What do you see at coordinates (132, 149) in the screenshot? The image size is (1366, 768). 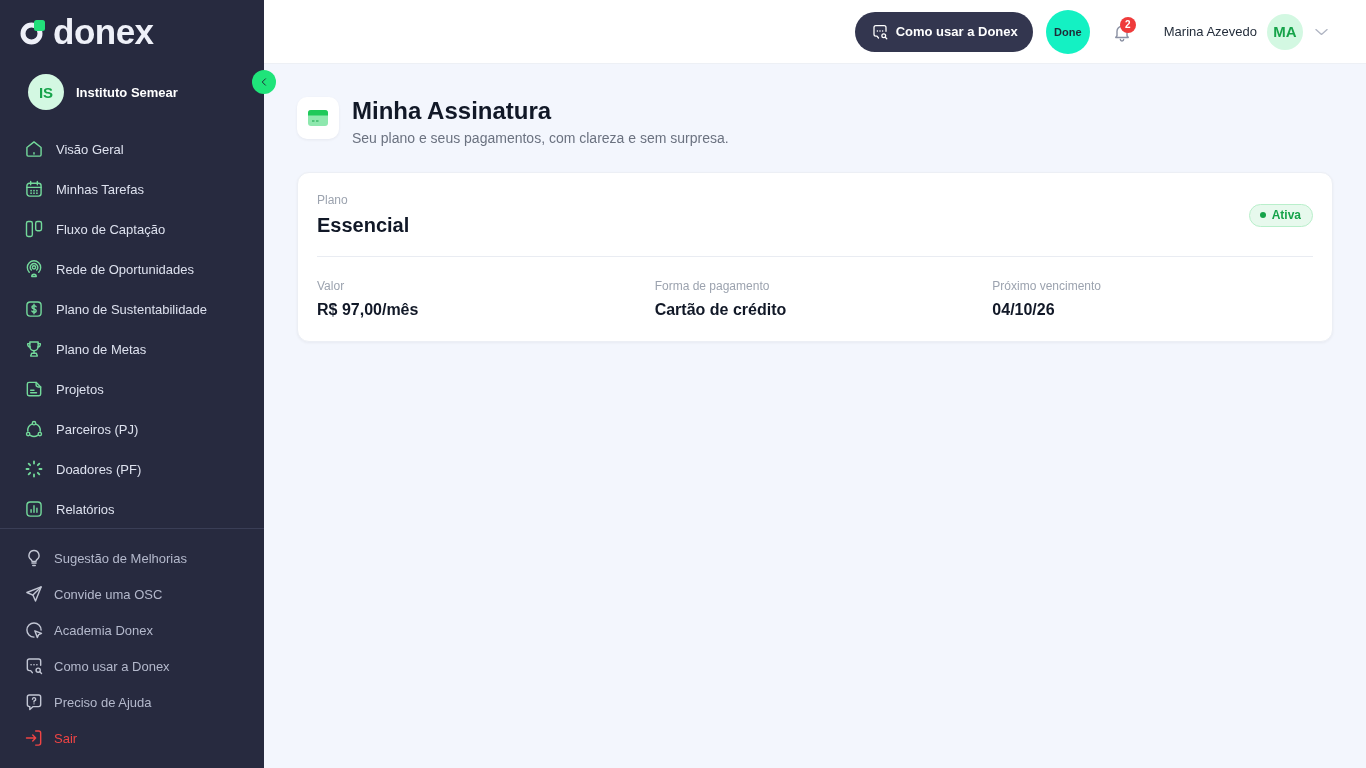 I see `sidebar-item: Visão Geral` at bounding box center [132, 149].